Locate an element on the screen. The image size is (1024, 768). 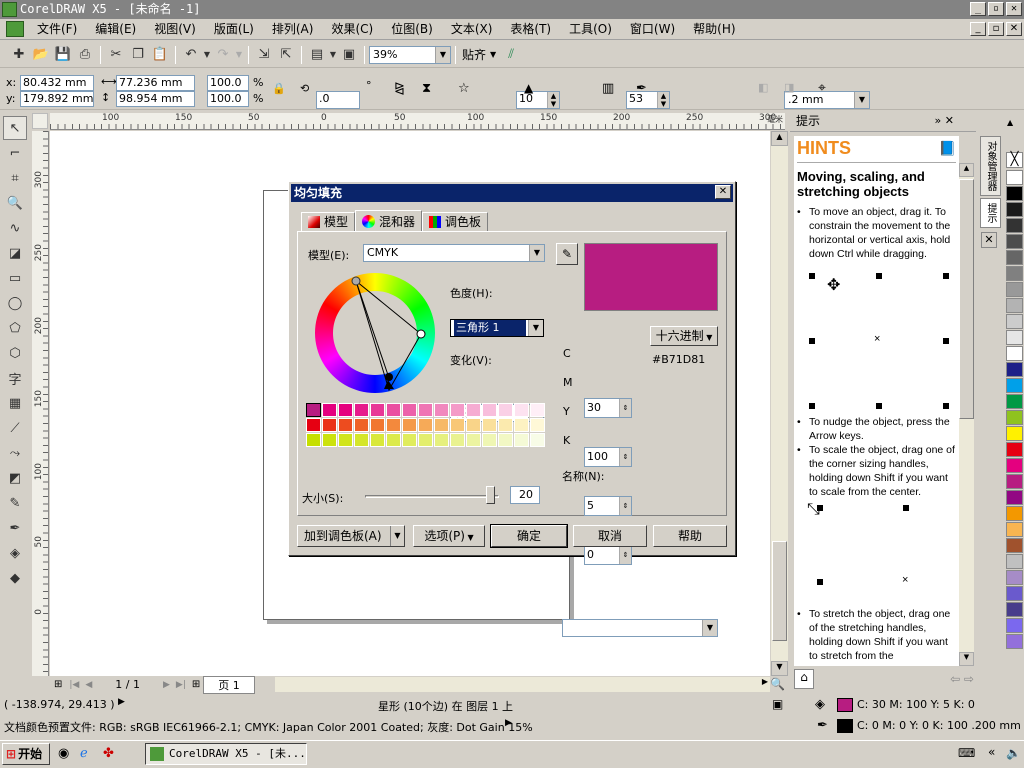
speaker-icon: 🔈 is located at coordinates (1013, 753).